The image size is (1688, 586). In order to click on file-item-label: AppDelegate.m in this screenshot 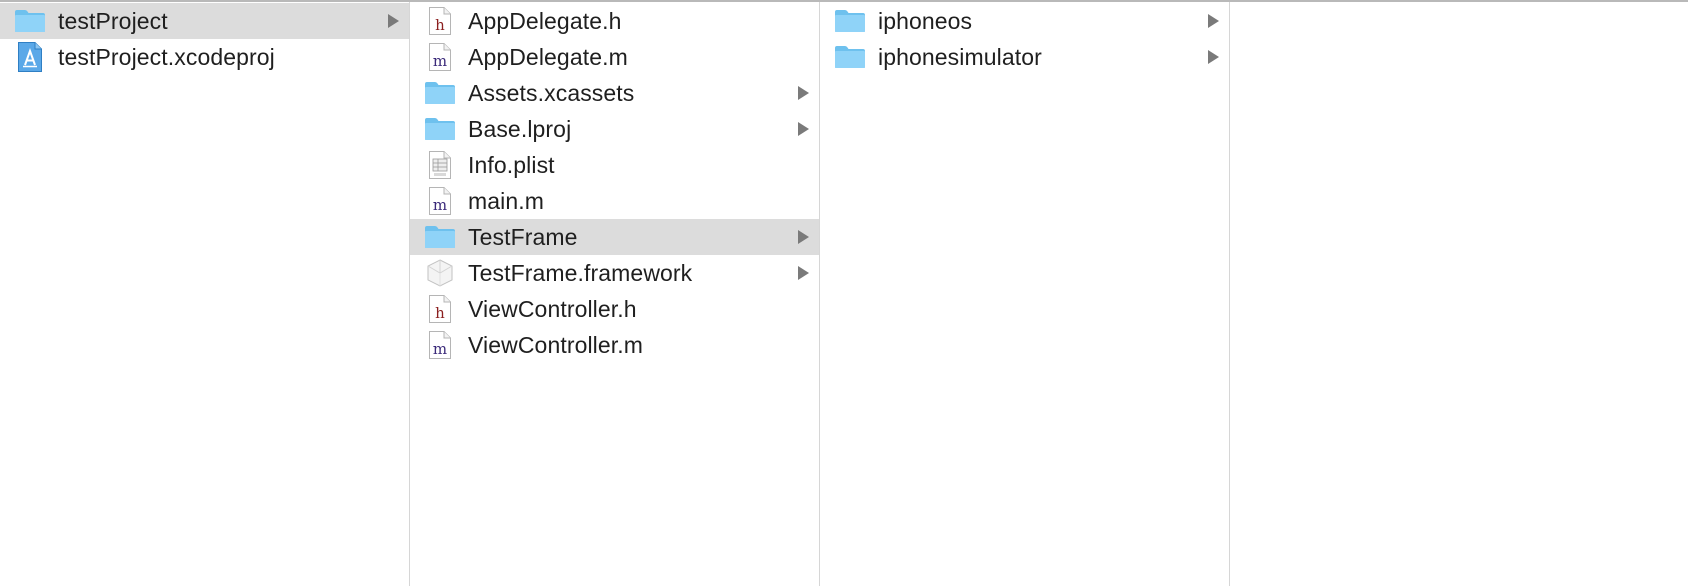, I will do `click(548, 56)`.